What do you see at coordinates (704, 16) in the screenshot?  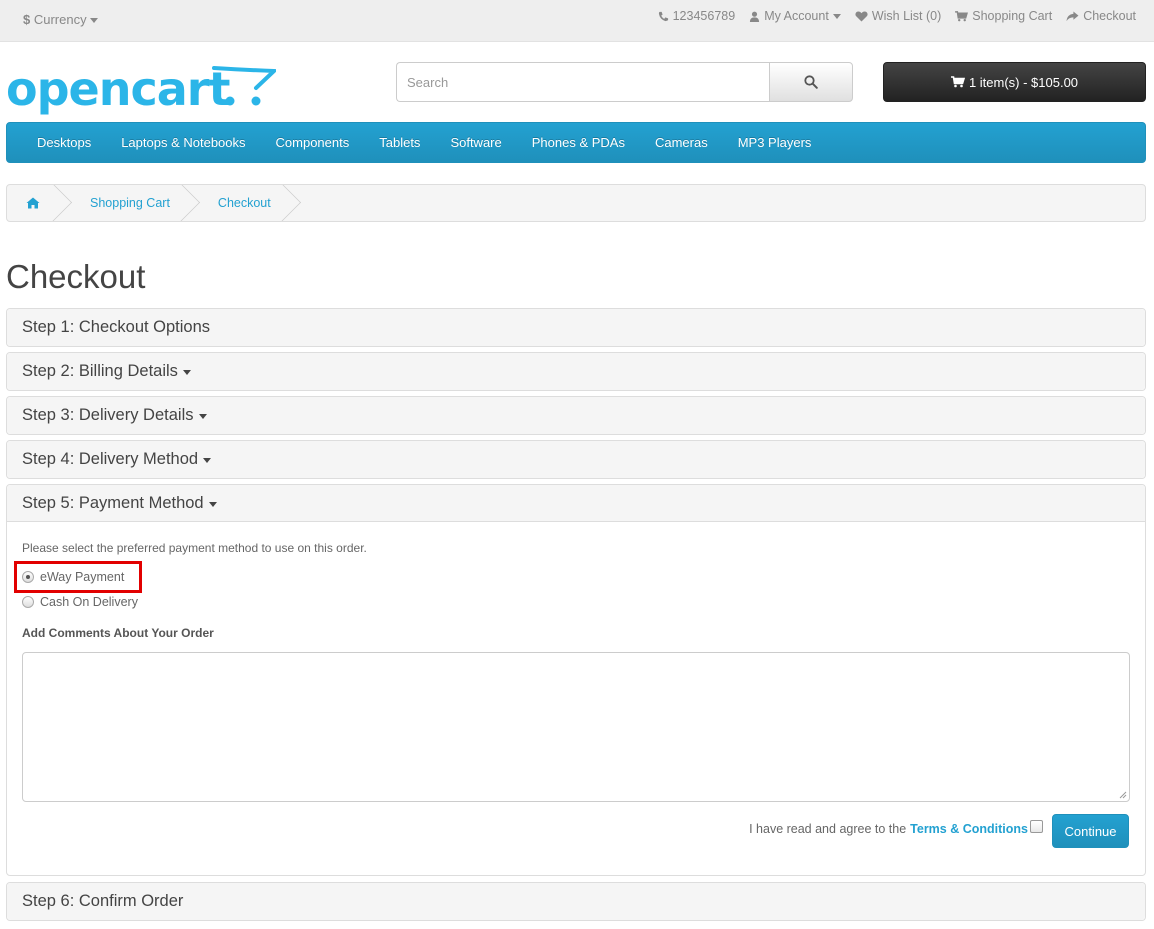 I see `phone-number: 123456789` at bounding box center [704, 16].